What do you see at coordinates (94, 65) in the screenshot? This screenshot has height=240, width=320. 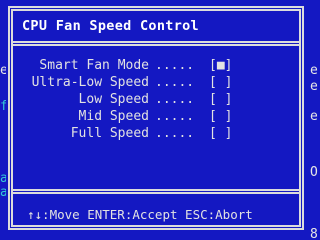 I see `option-label: Smart Fan Mode` at bounding box center [94, 65].